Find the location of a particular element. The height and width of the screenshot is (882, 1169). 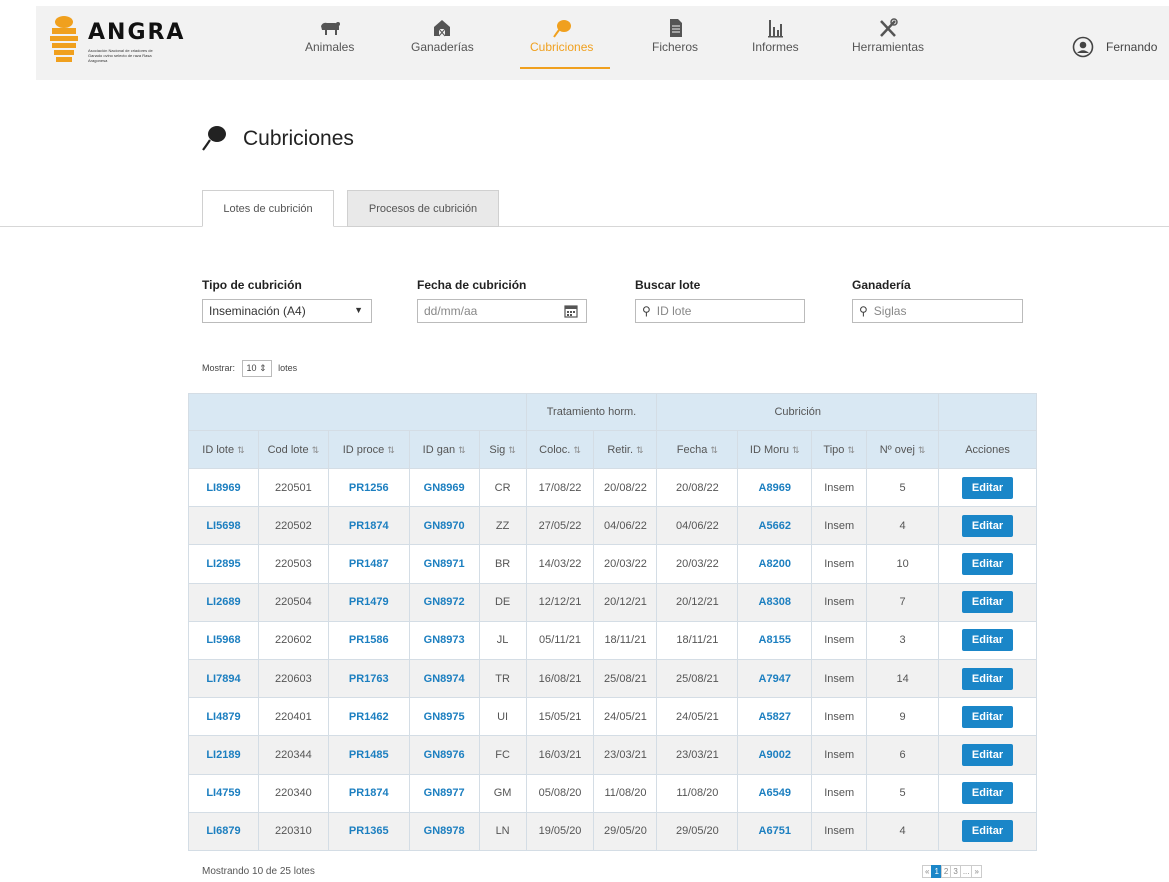

nav-herramientas: Herramientas is located at coordinates (888, 36).